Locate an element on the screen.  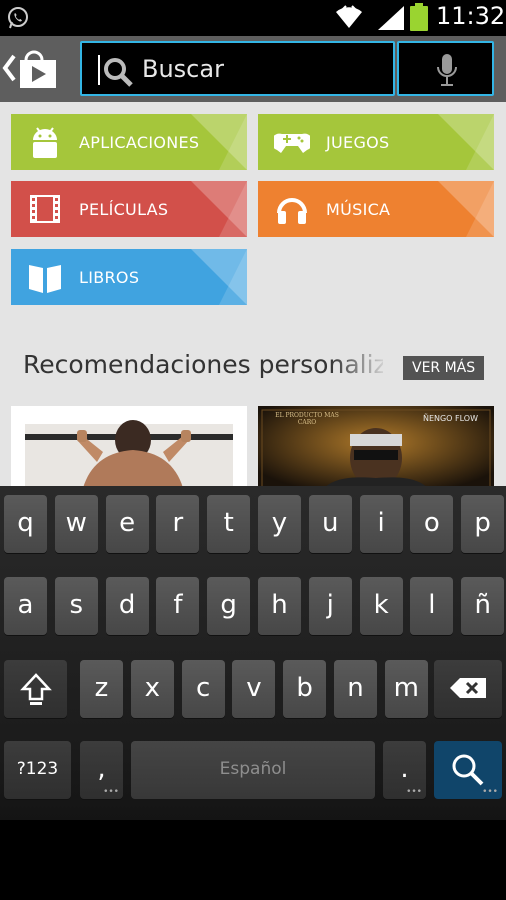
symbols-key-label: ?123 is located at coordinates (37, 769).